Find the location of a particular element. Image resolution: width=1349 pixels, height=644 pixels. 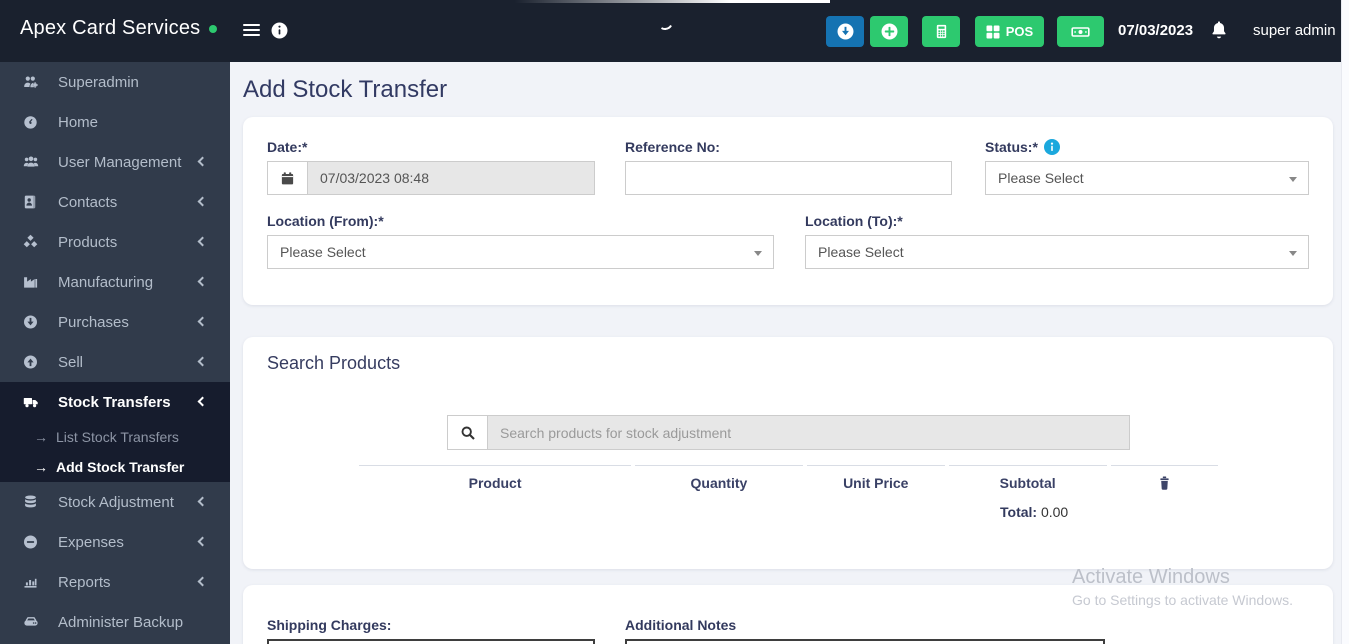

sidebar-item-user-management: User Management is located at coordinates (115, 162).